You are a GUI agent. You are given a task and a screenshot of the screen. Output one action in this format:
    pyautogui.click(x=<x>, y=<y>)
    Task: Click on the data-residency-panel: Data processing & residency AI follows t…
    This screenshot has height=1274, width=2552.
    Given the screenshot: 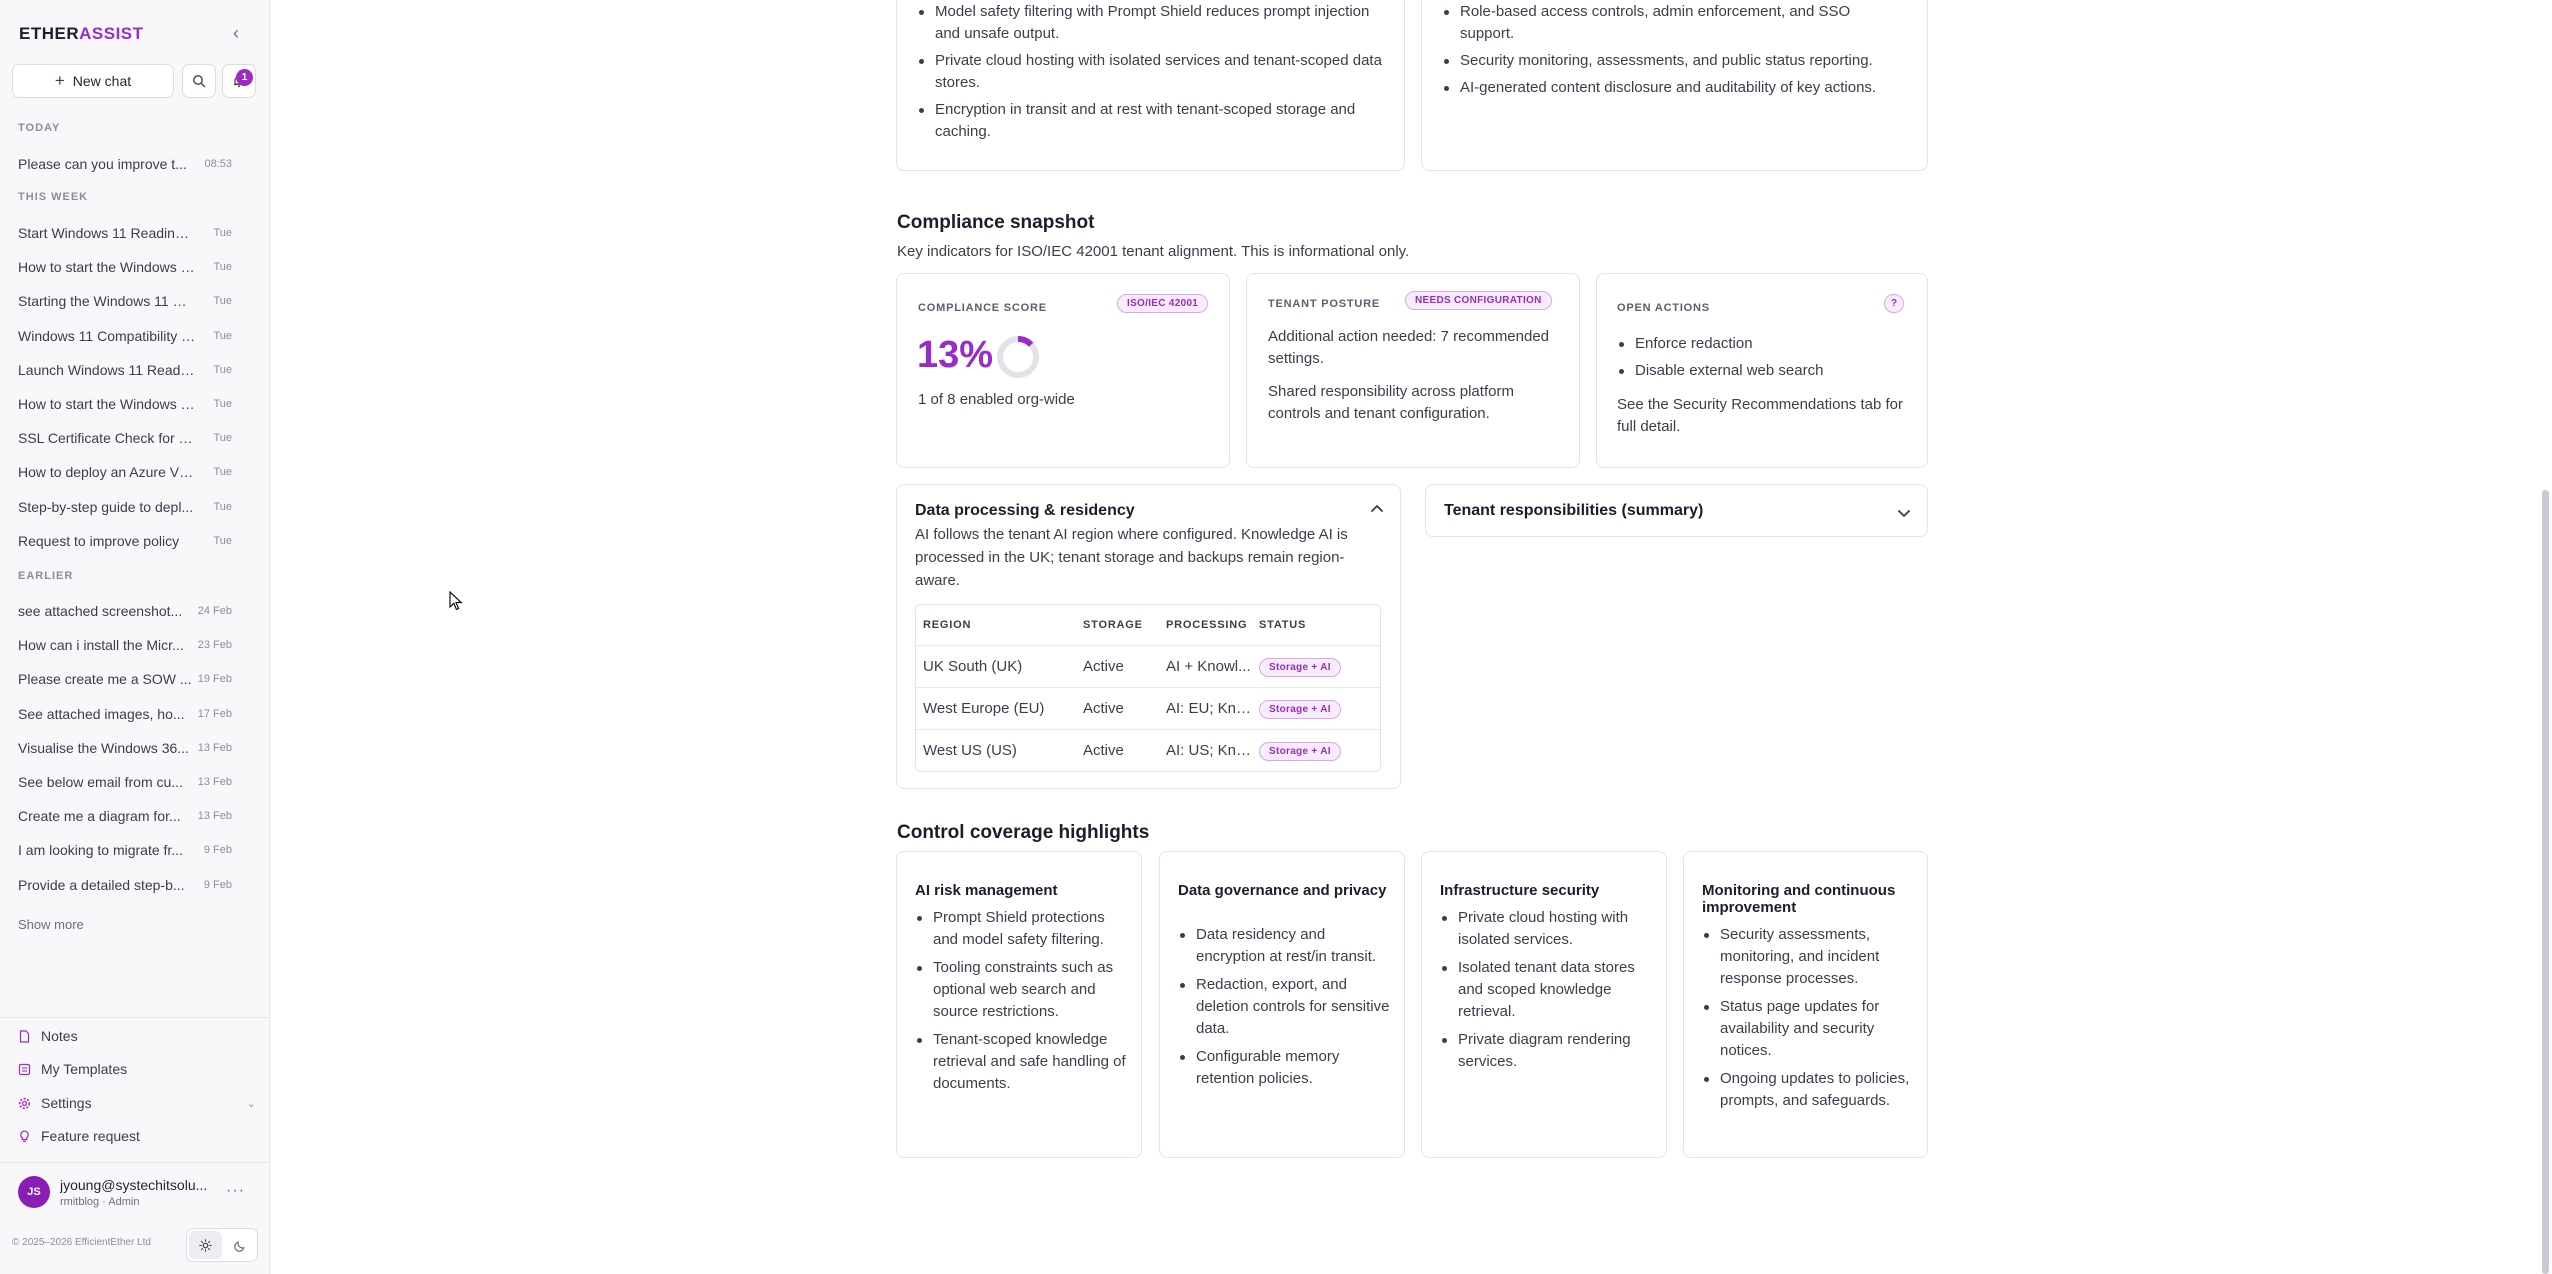 What is the action you would take?
    pyautogui.click(x=1148, y=636)
    